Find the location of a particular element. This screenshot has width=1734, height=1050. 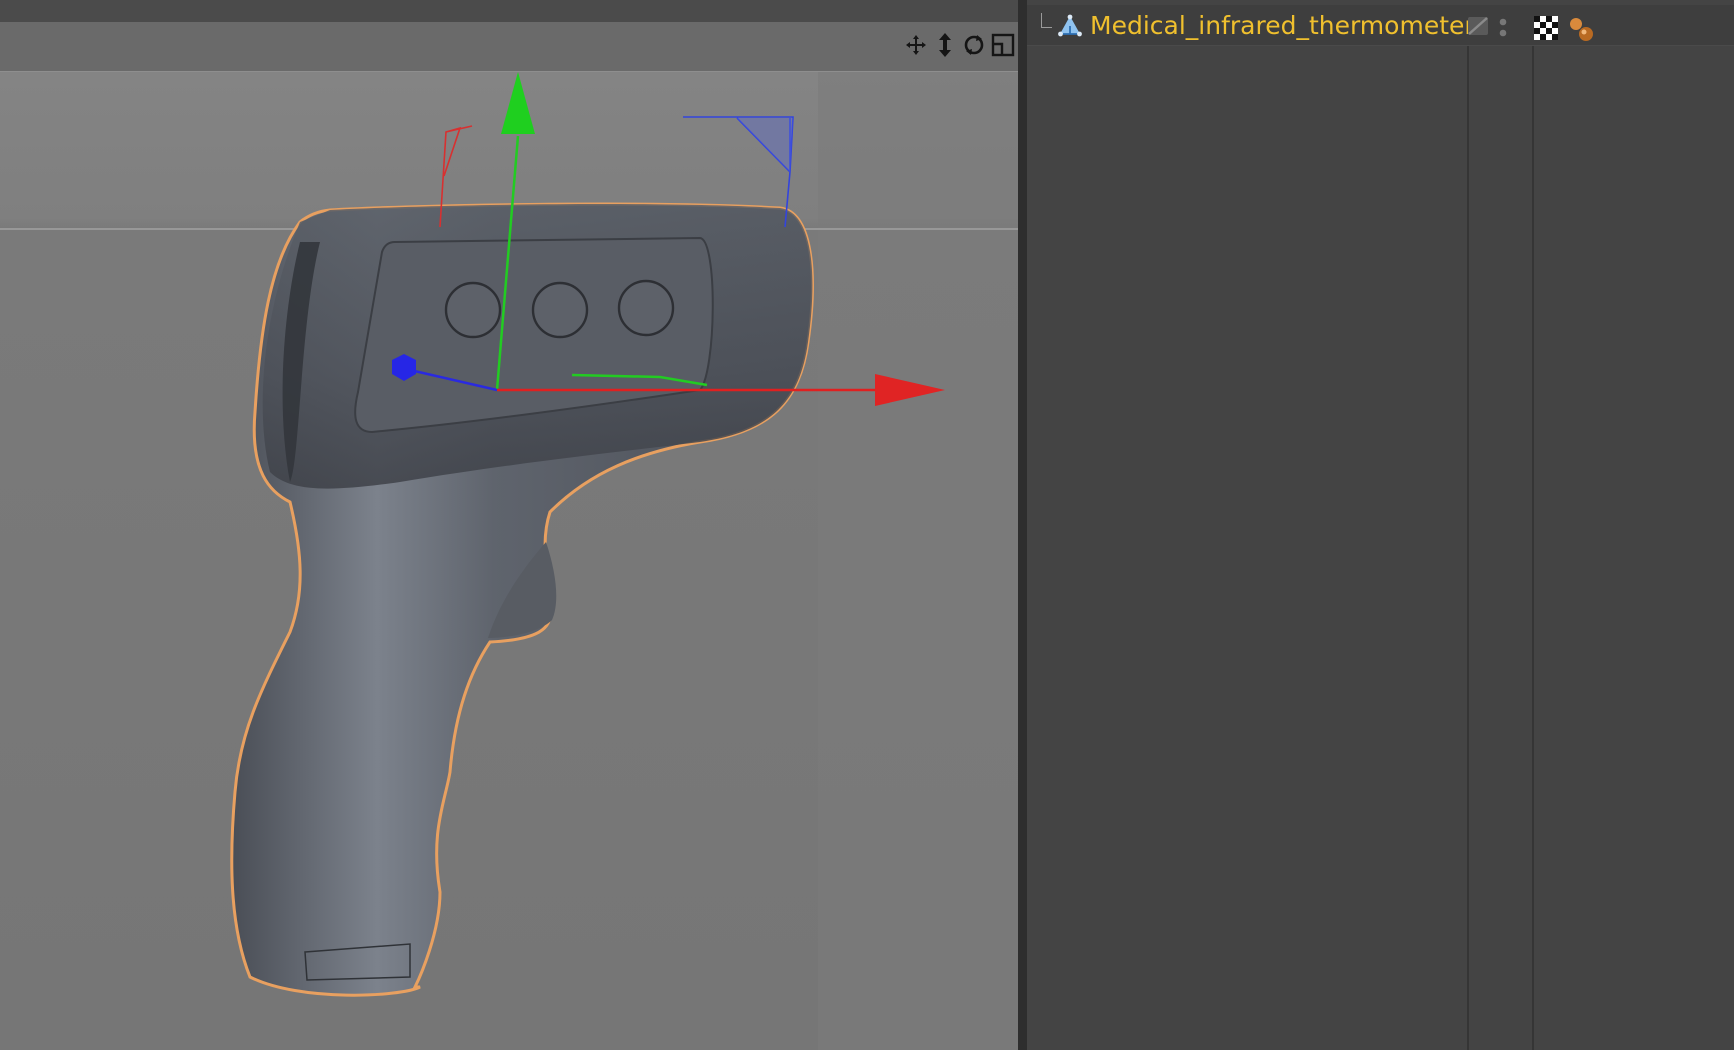

rotate-view-icon is located at coordinates (974, 45).